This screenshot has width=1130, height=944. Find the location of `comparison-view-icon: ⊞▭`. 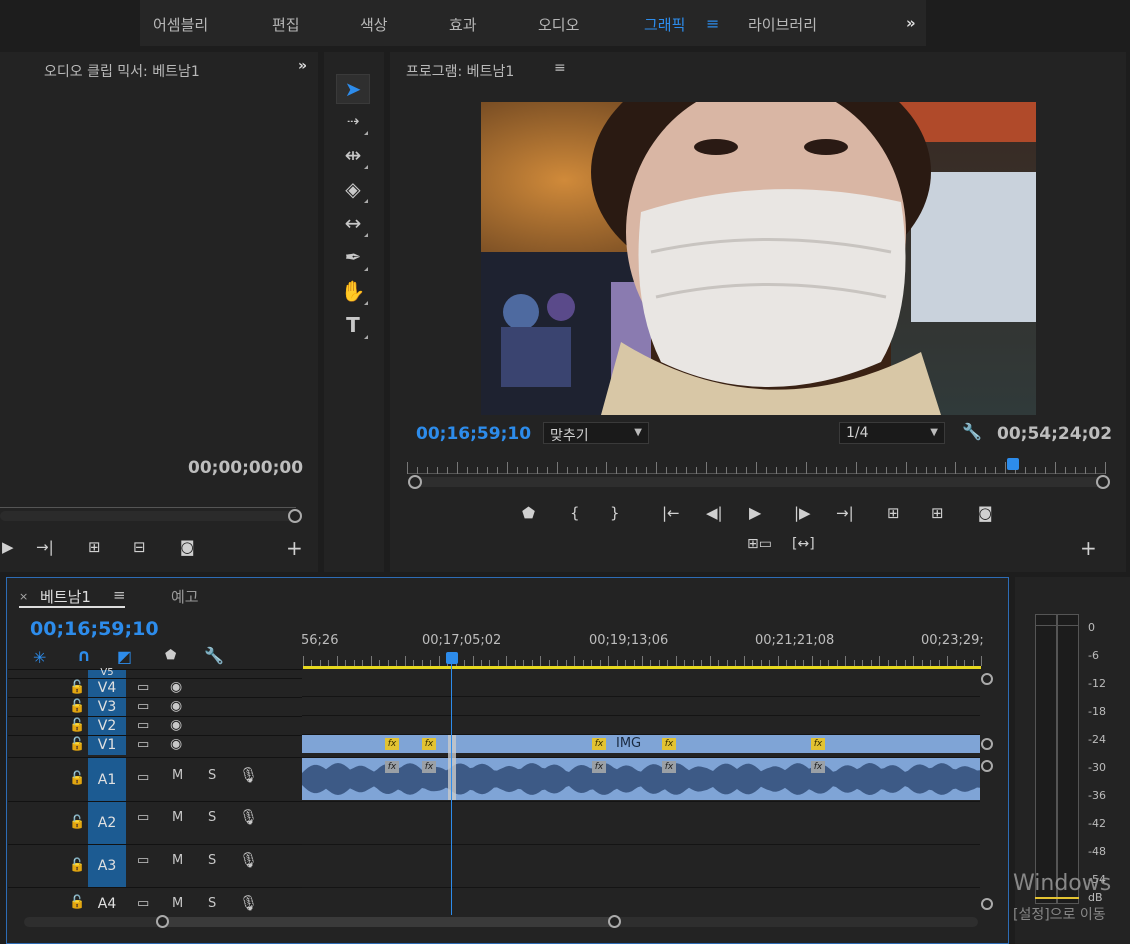

comparison-view-icon: ⊞▭ is located at coordinates (759, 544).